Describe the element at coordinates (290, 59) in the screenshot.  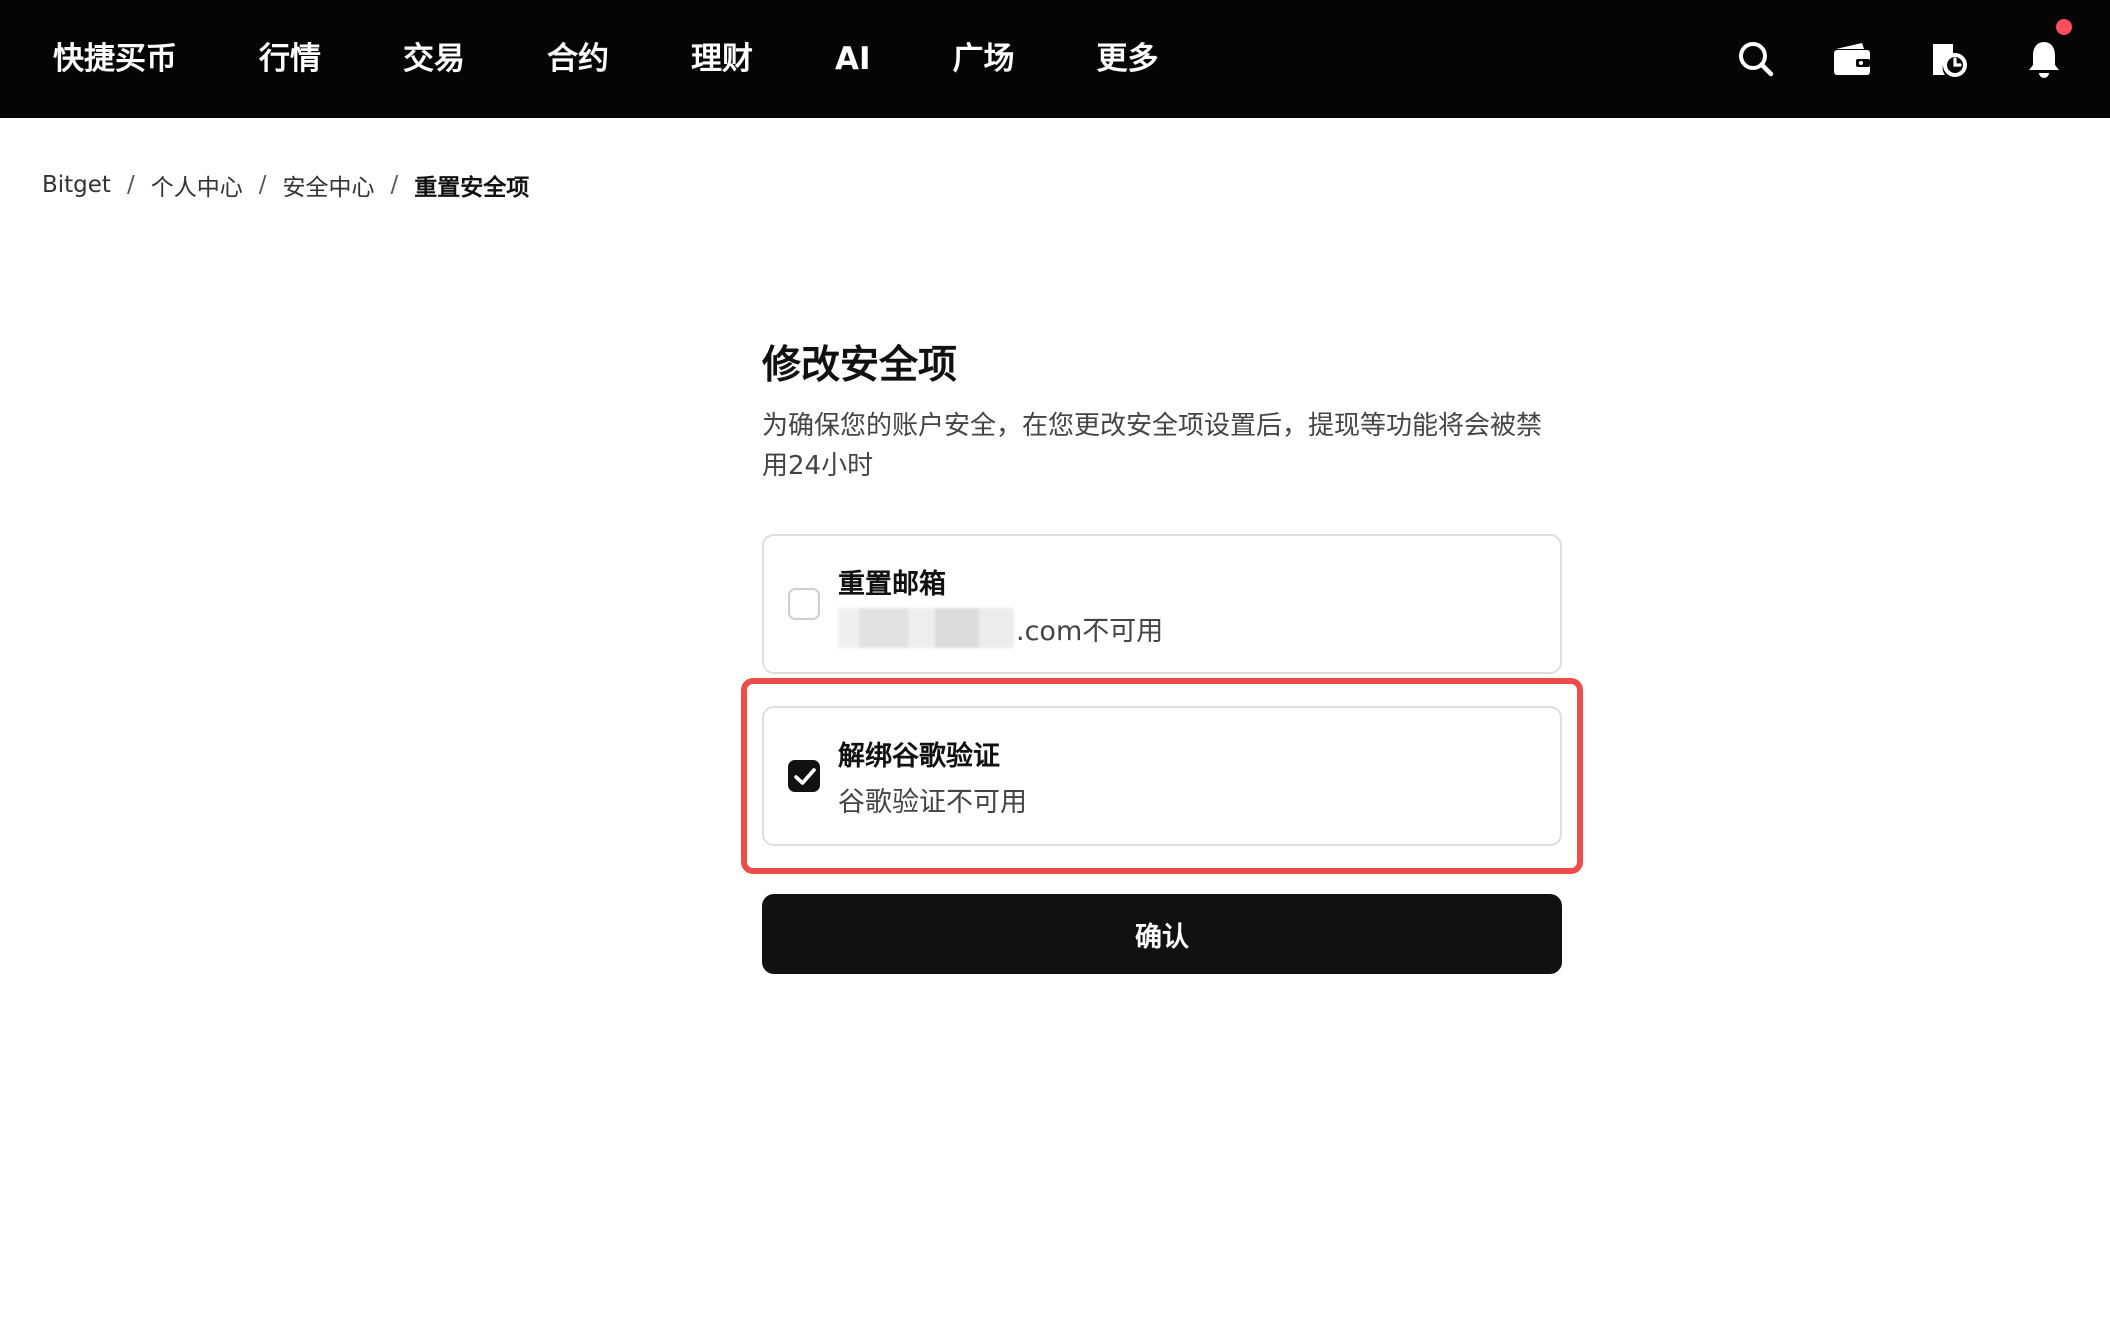
I see `nav-markets: 行情` at that location.